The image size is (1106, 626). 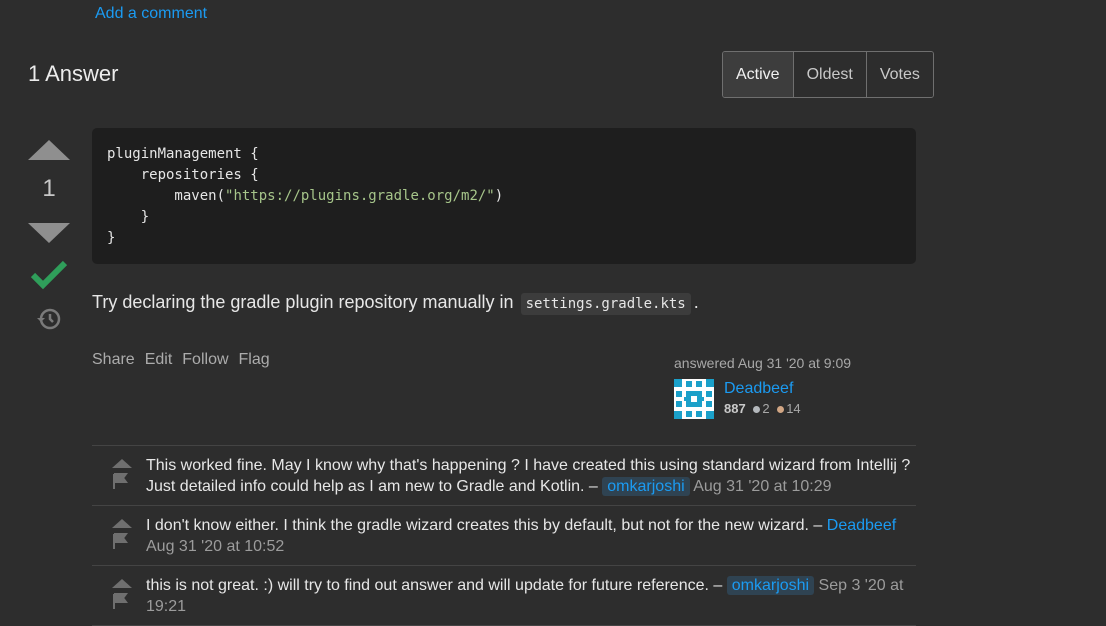 I want to click on accepted-checkmark-icon, so click(x=49, y=275).